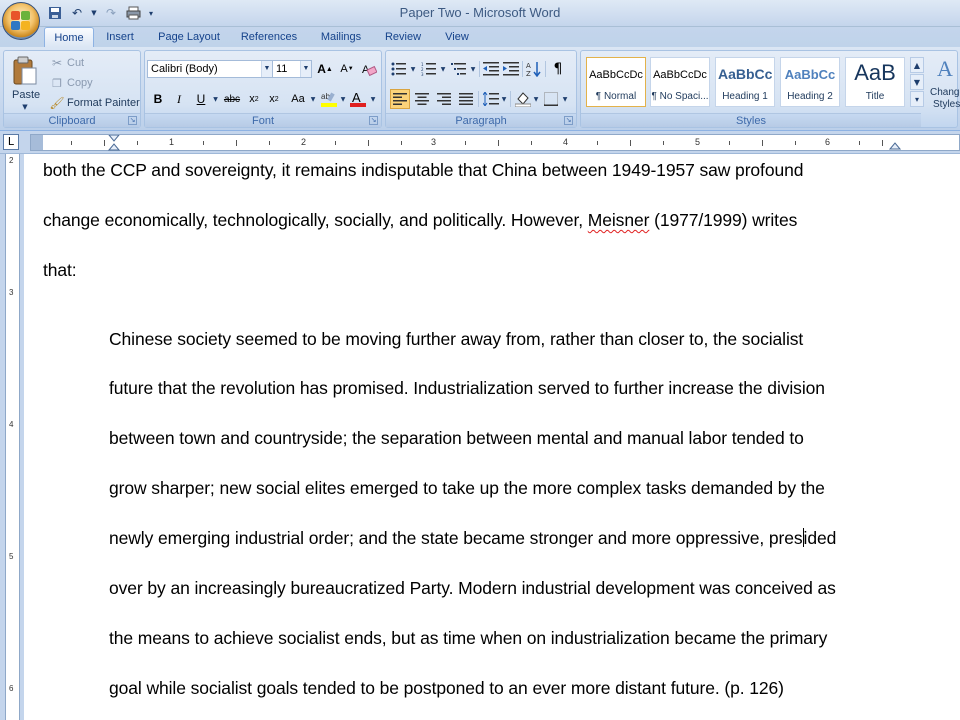  Describe the element at coordinates (945, 92) in the screenshot. I see `change-styles-label-1: Change` at that location.